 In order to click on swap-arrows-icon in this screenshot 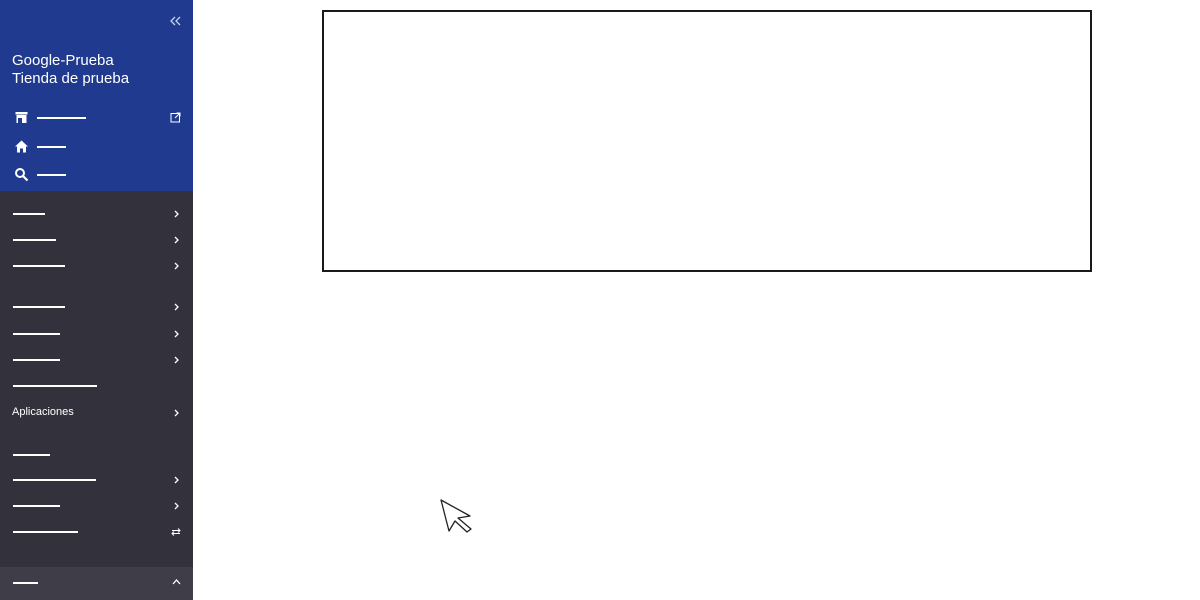, I will do `click(176, 532)`.